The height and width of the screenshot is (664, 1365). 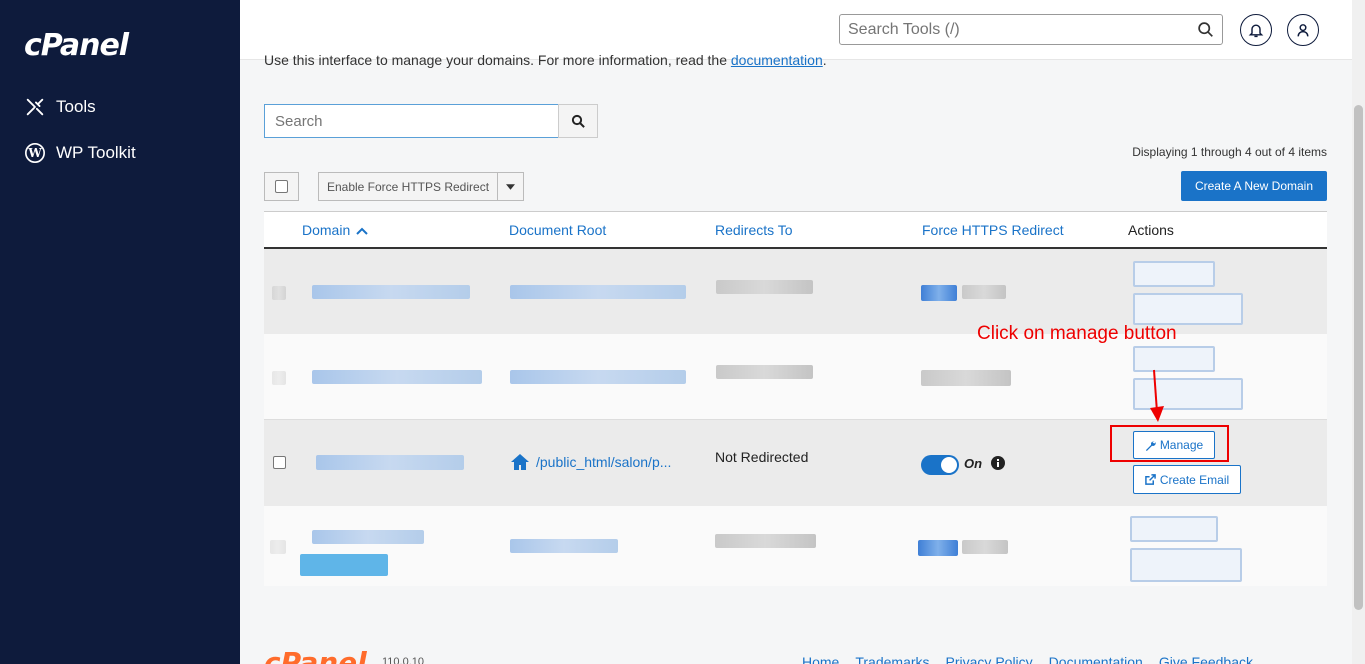 I want to click on page-scrollbar, so click(x=1358, y=332).